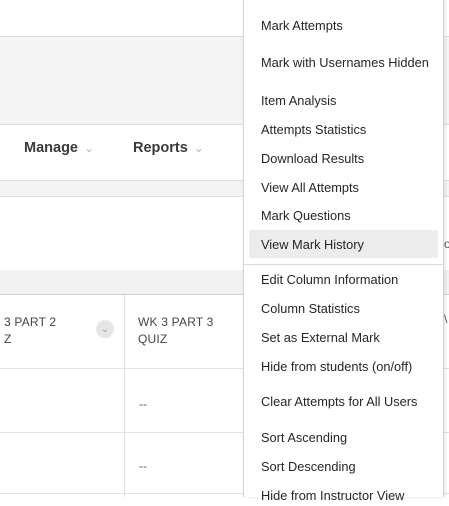 This screenshot has height=506, width=449. What do you see at coordinates (343, 187) in the screenshot?
I see `menu-item-view-all-attempts: View All Attempts` at bounding box center [343, 187].